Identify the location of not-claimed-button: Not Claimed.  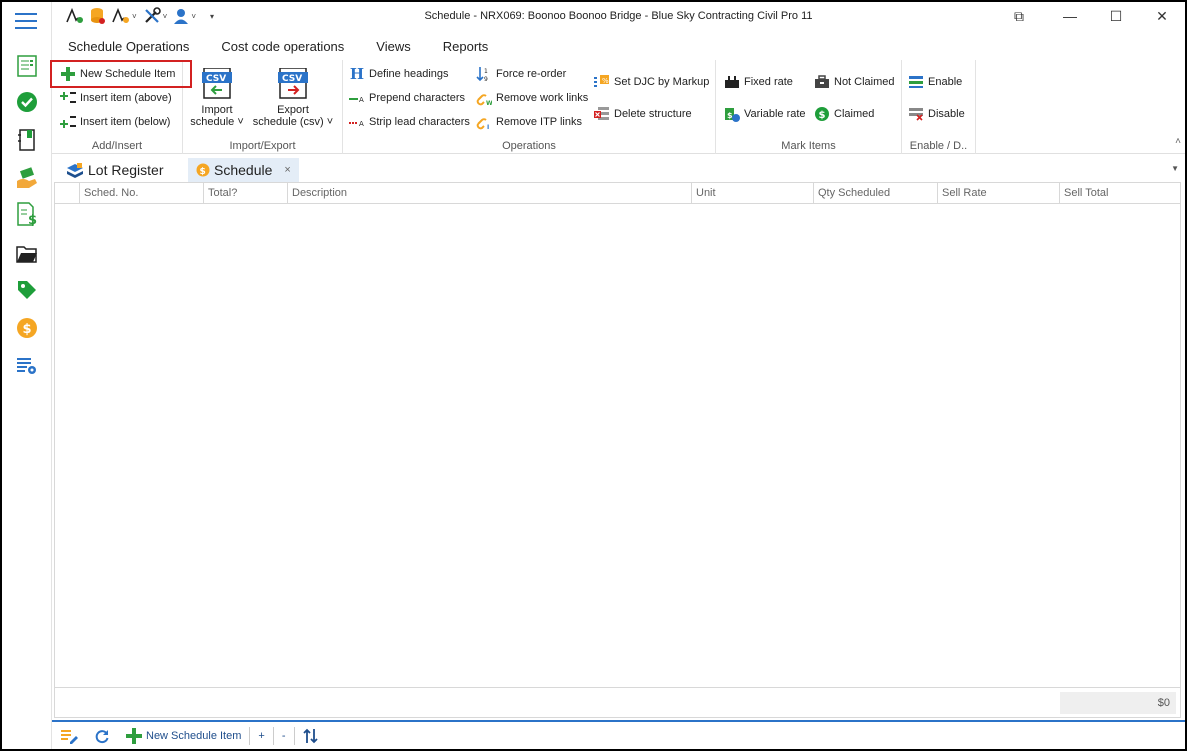
(854, 82).